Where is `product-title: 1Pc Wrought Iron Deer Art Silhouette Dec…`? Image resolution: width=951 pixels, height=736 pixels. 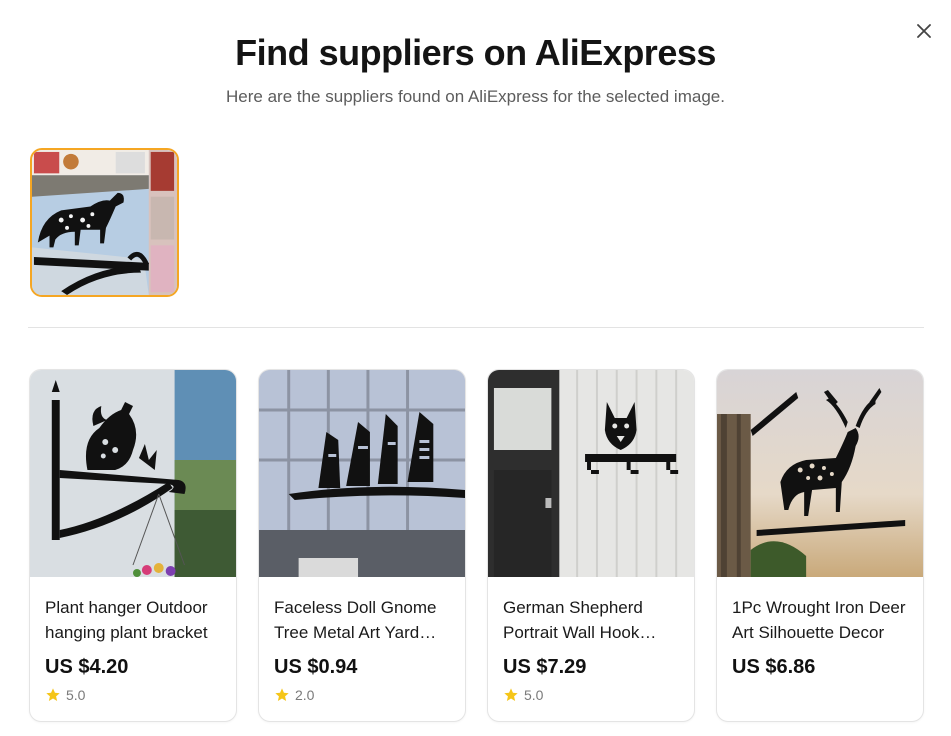 product-title: 1Pc Wrought Iron Deer Art Silhouette Dec… is located at coordinates (820, 620).